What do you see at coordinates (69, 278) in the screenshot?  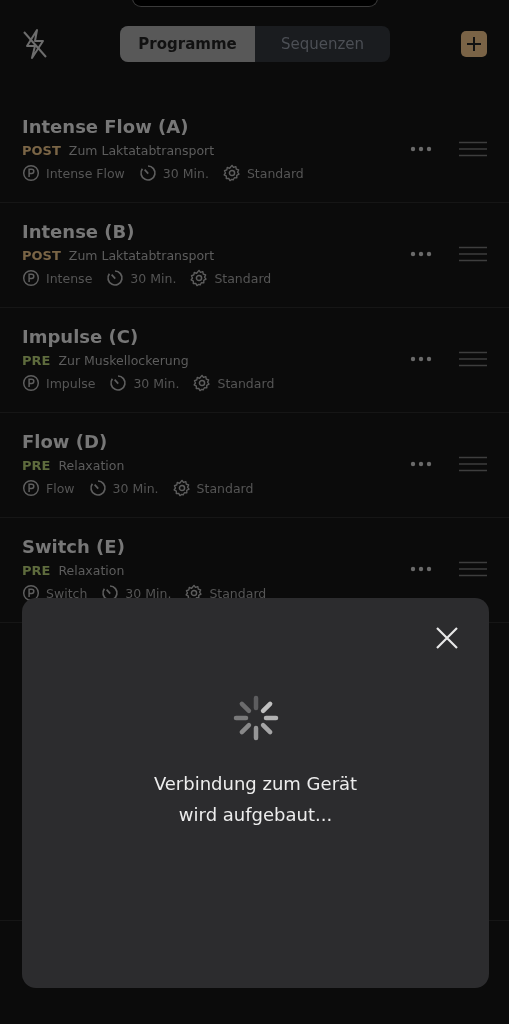 I see `program-name: Intense` at bounding box center [69, 278].